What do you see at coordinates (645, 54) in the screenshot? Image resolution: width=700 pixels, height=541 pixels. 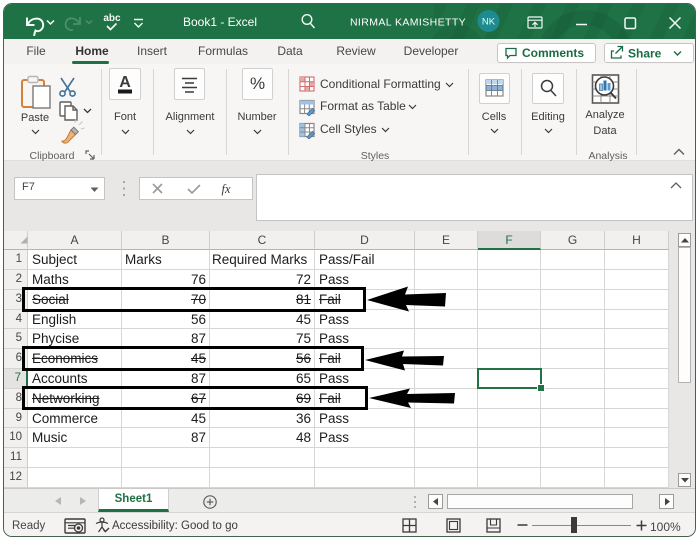 I see `svg-text: Share` at bounding box center [645, 54].